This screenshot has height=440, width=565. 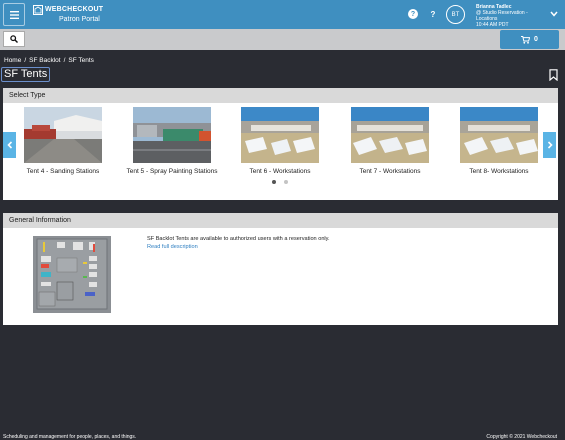 I want to click on slide-label: Tent 7 - Workstations, so click(x=390, y=171).